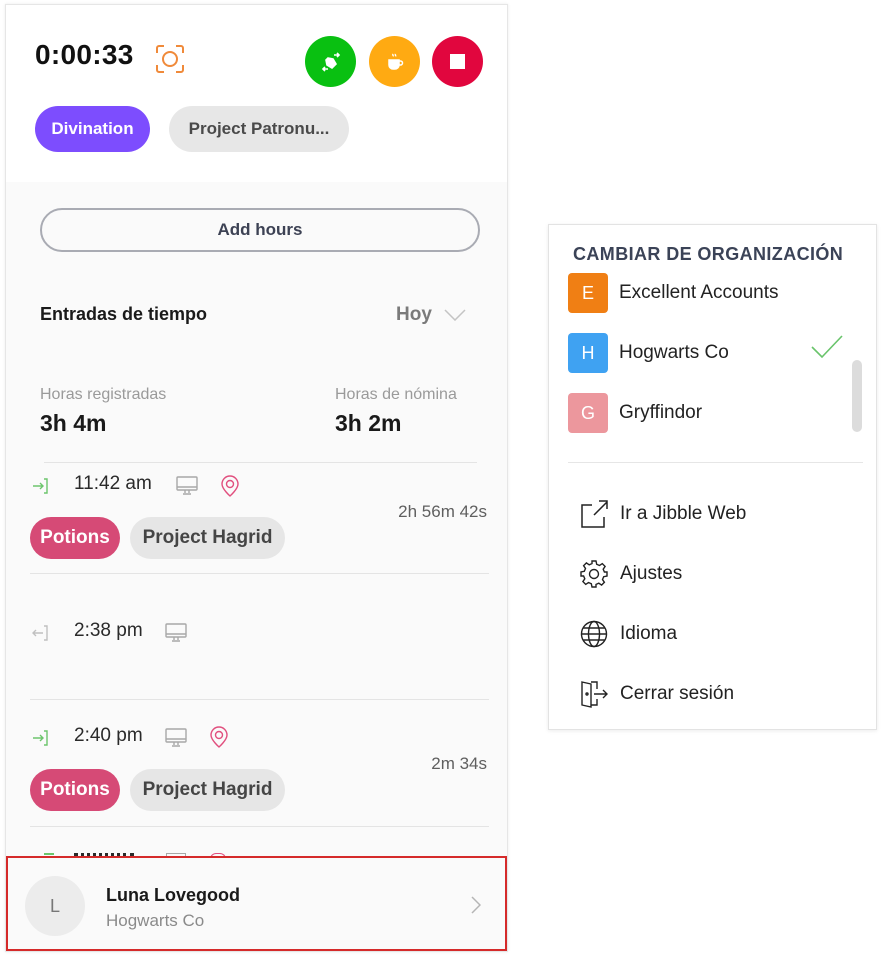 This screenshot has height=956, width=881. I want to click on entry-time: 2:40 pm, so click(108, 735).